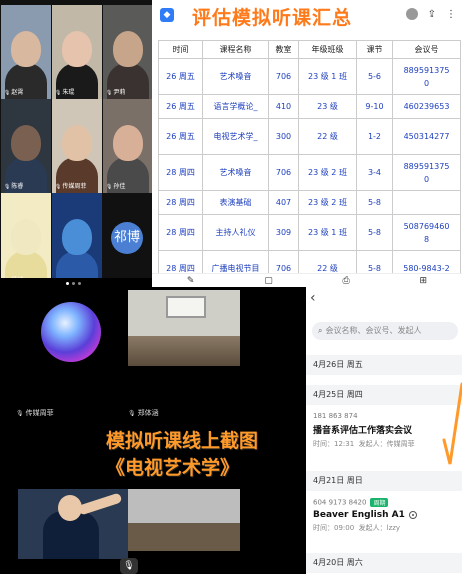  Describe the element at coordinates (167, 15) in the screenshot. I see `docs-logo-icon: ◆` at that location.